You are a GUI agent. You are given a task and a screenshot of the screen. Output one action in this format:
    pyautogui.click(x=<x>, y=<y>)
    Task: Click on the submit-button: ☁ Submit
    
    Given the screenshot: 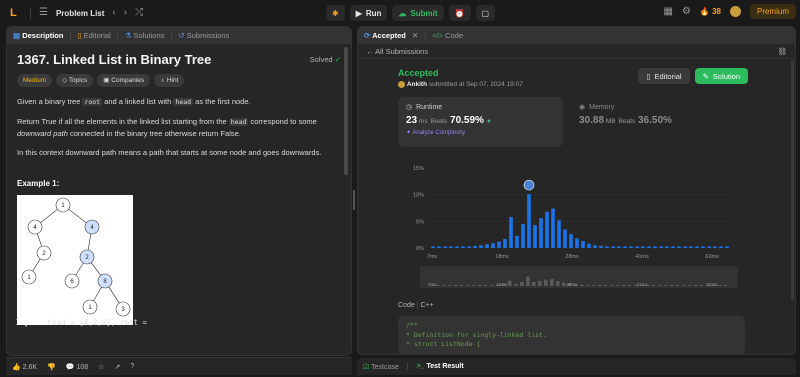 What is the action you would take?
    pyautogui.click(x=418, y=13)
    